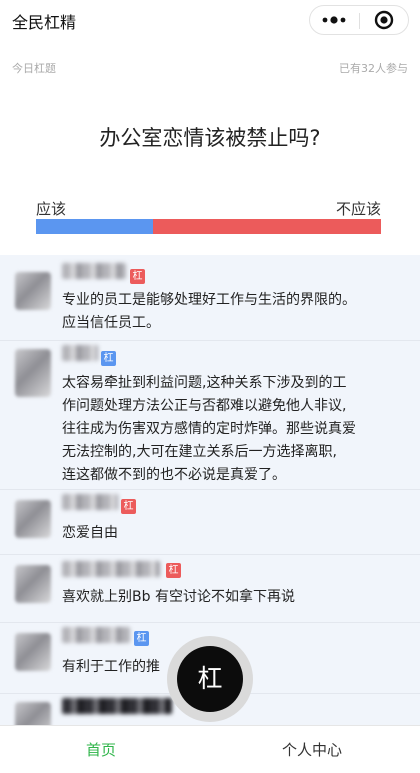  What do you see at coordinates (204, 383) in the screenshot?
I see `comment-line: 太容易牵扯到利益问题,这种关系下涉及到的工` at bounding box center [204, 383].